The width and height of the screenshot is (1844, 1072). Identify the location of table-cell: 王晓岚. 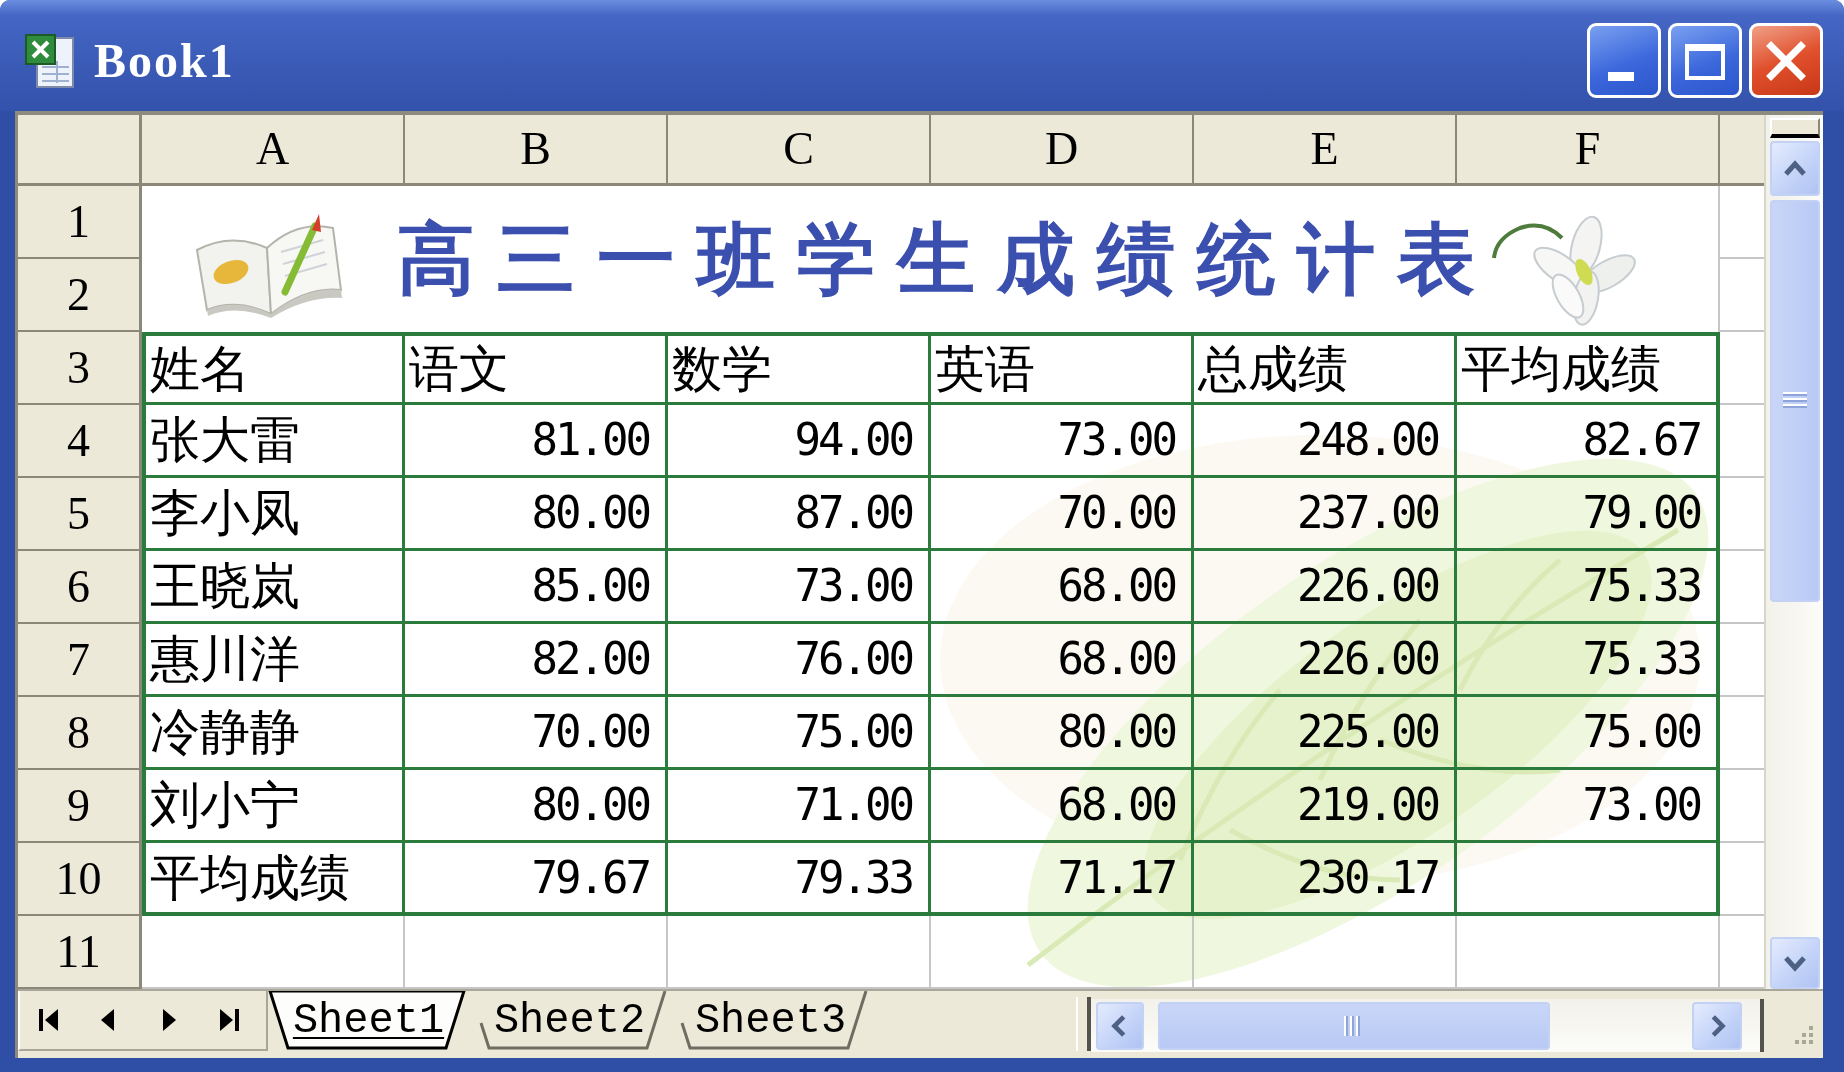
(273, 587).